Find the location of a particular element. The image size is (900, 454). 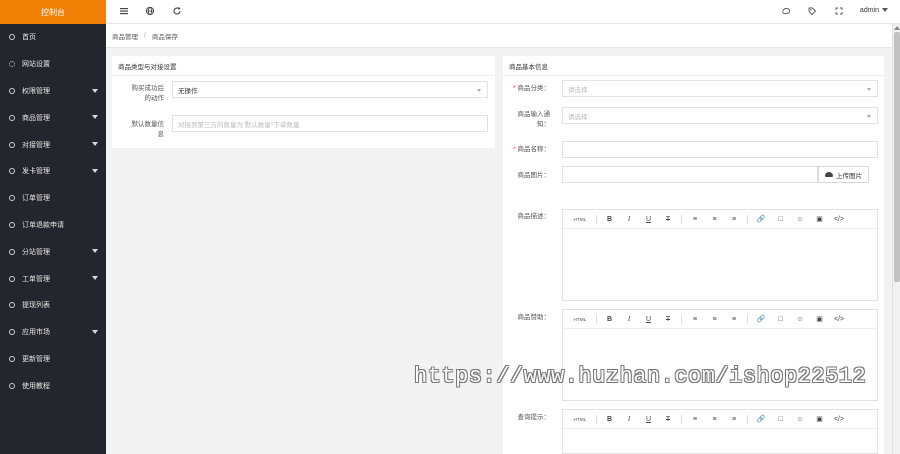

group-label: 商品输入通 知： is located at coordinates (529, 120).